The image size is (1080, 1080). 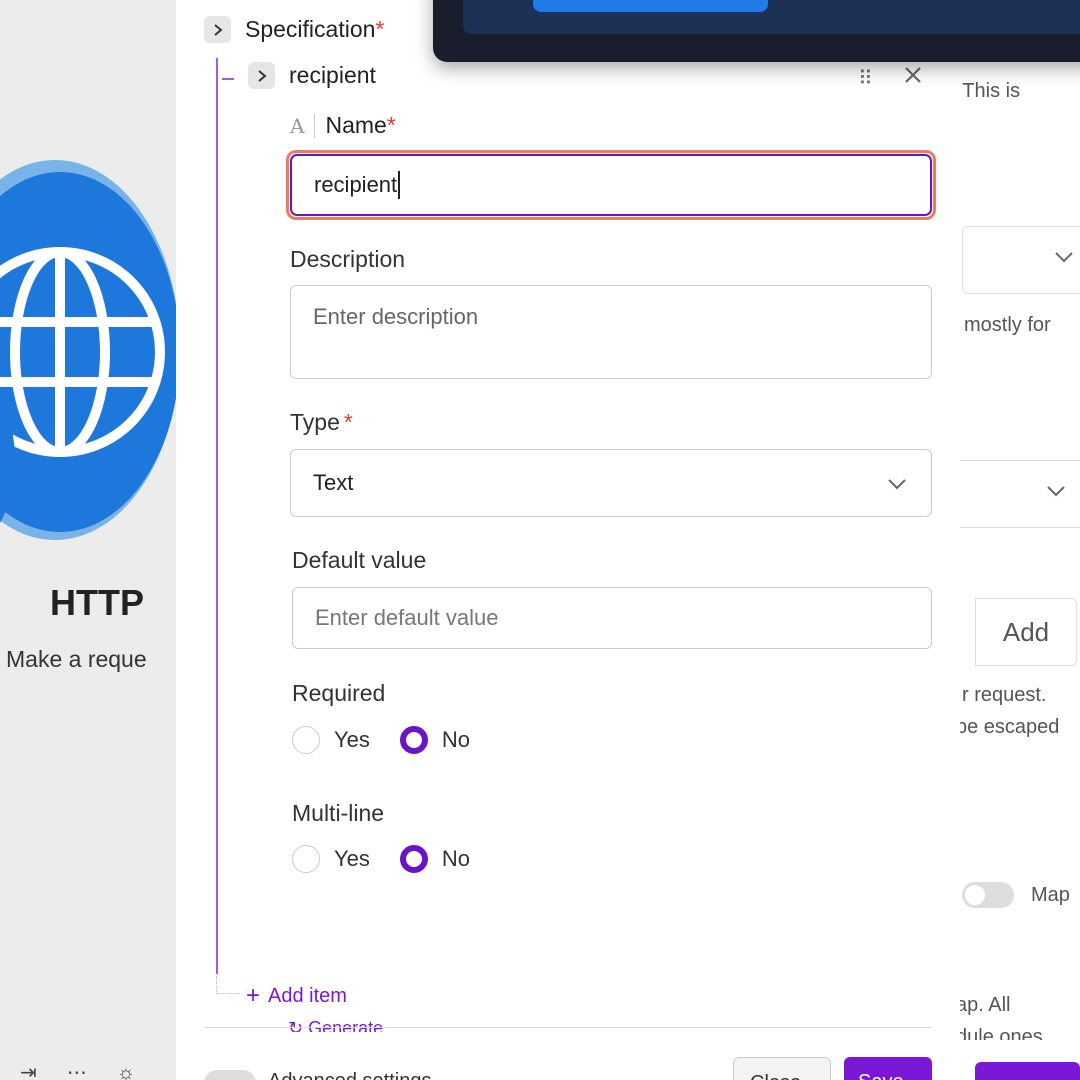 I want to click on advanced-settings-label: Advanced settings, so click(x=349, y=1075).